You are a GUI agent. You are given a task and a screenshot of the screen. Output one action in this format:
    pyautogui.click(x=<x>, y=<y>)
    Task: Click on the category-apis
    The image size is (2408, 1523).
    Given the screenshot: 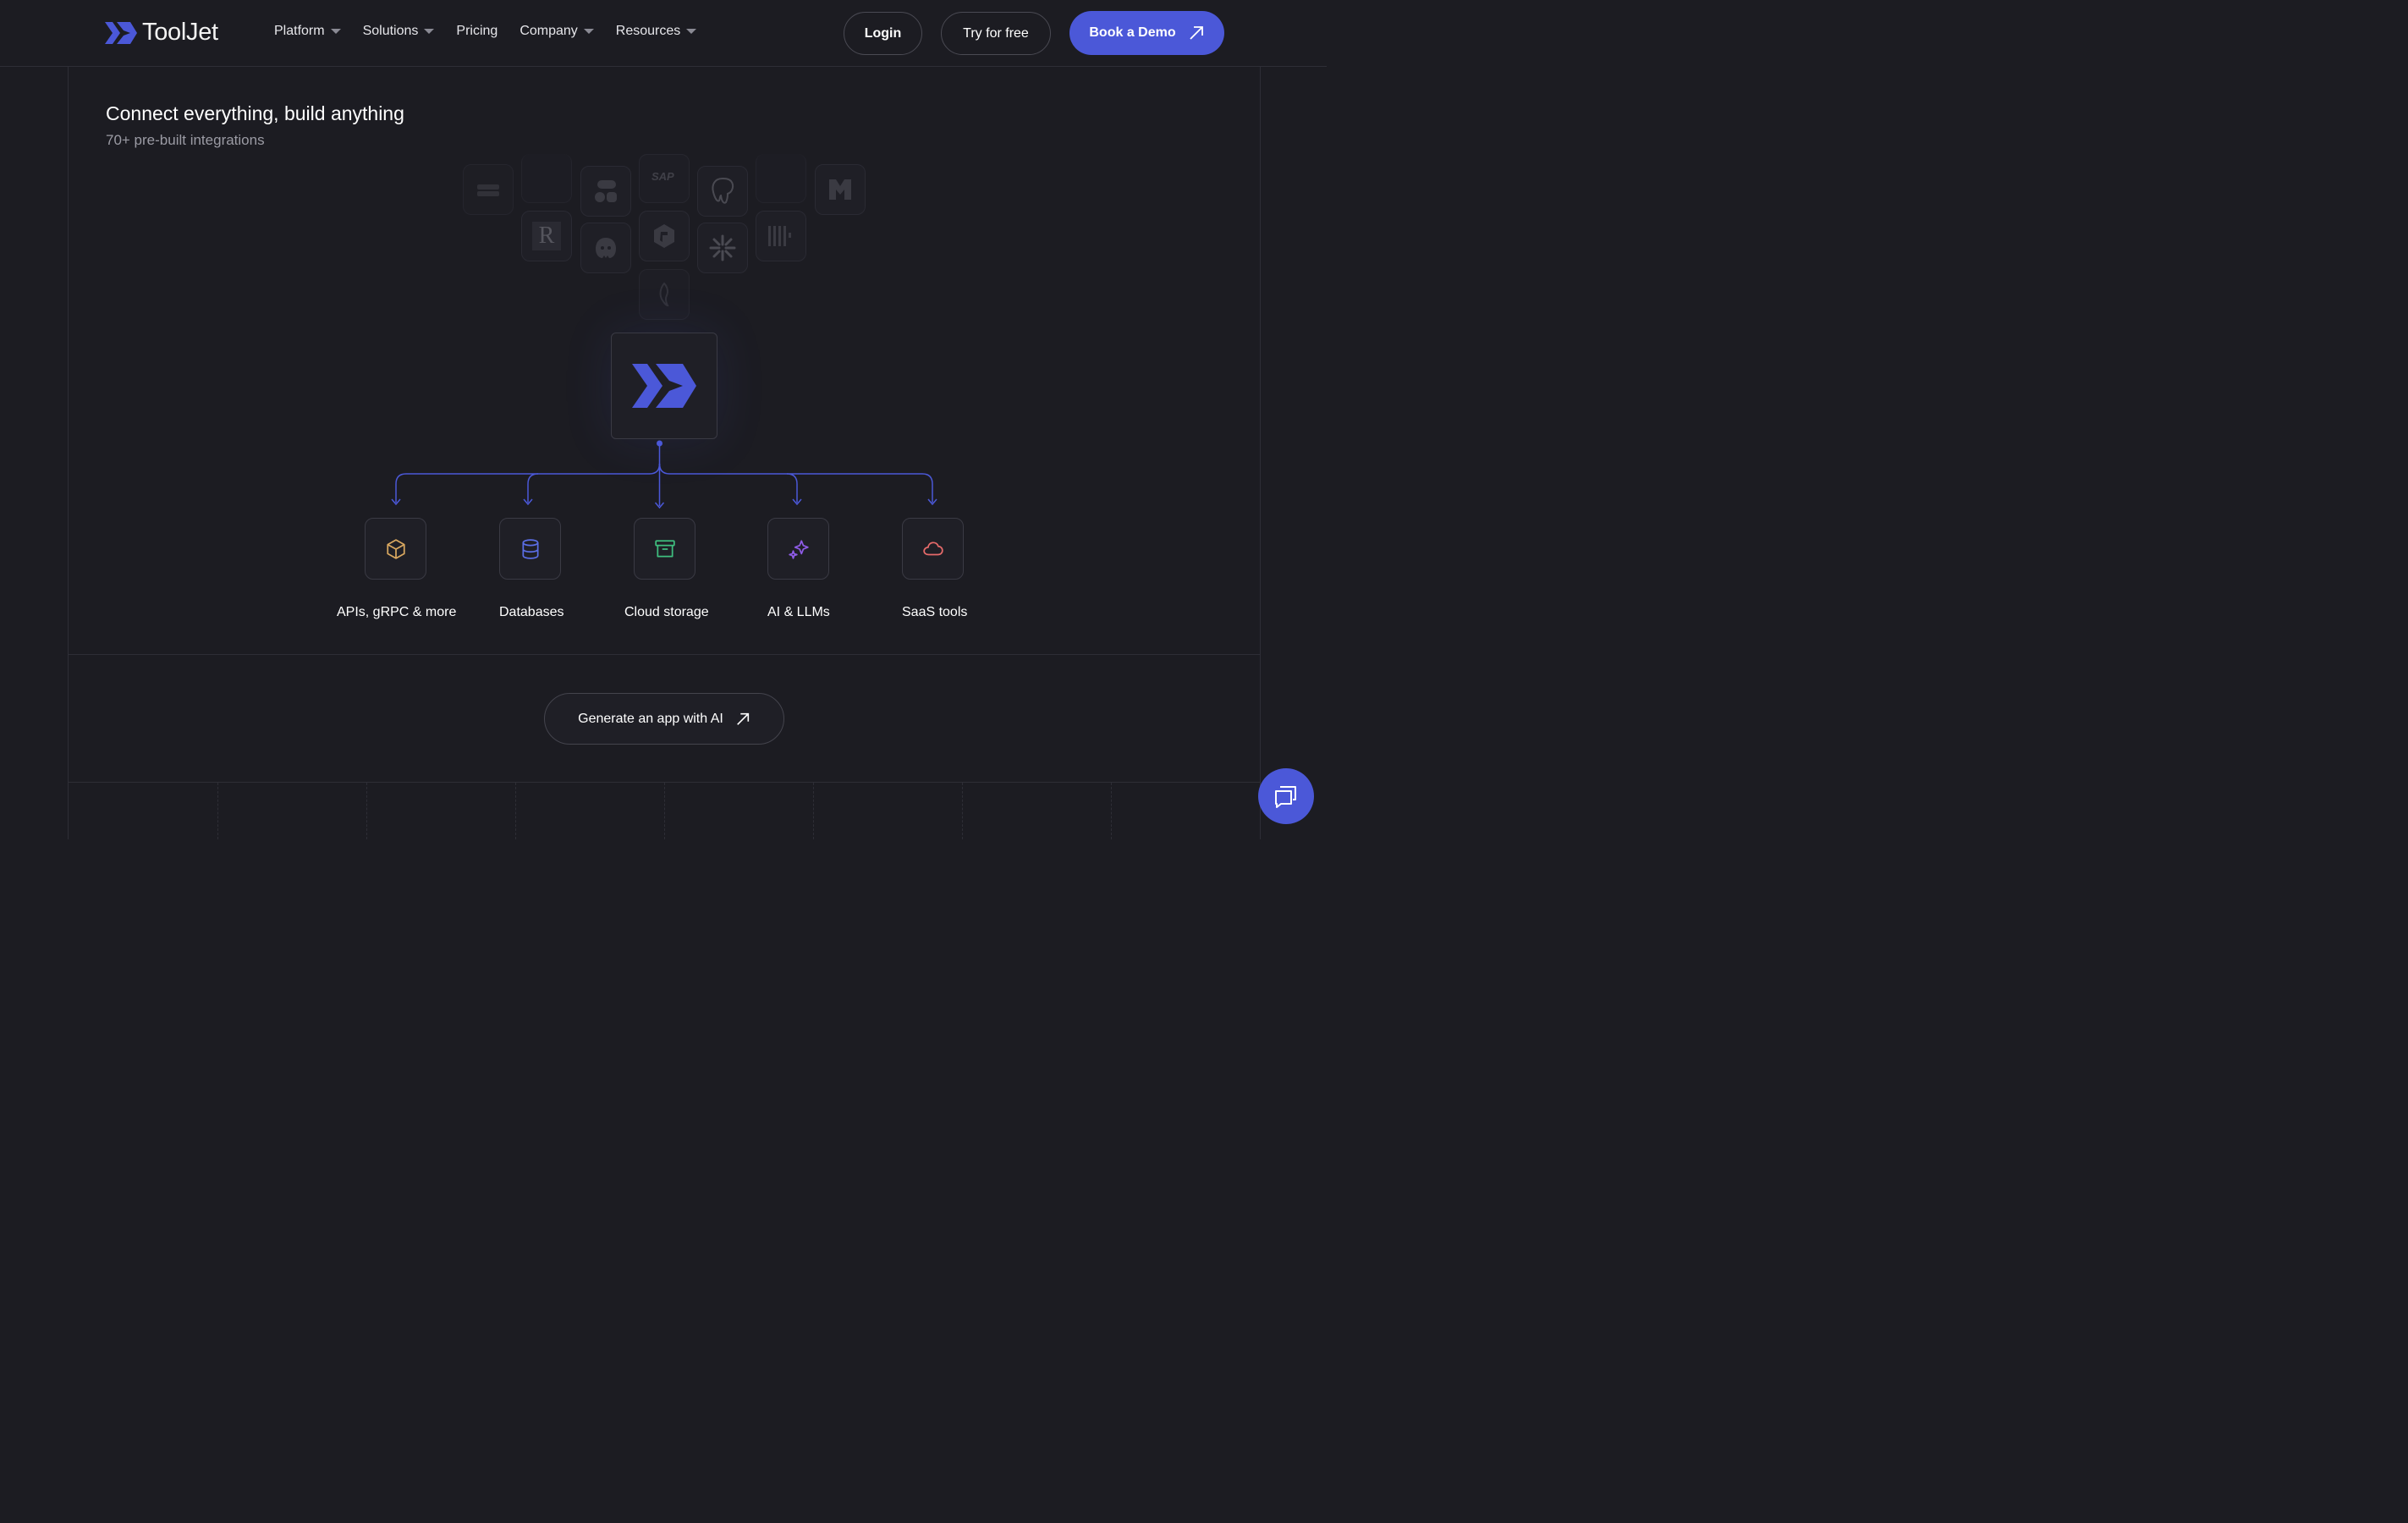 What is the action you would take?
    pyautogui.click(x=395, y=549)
    